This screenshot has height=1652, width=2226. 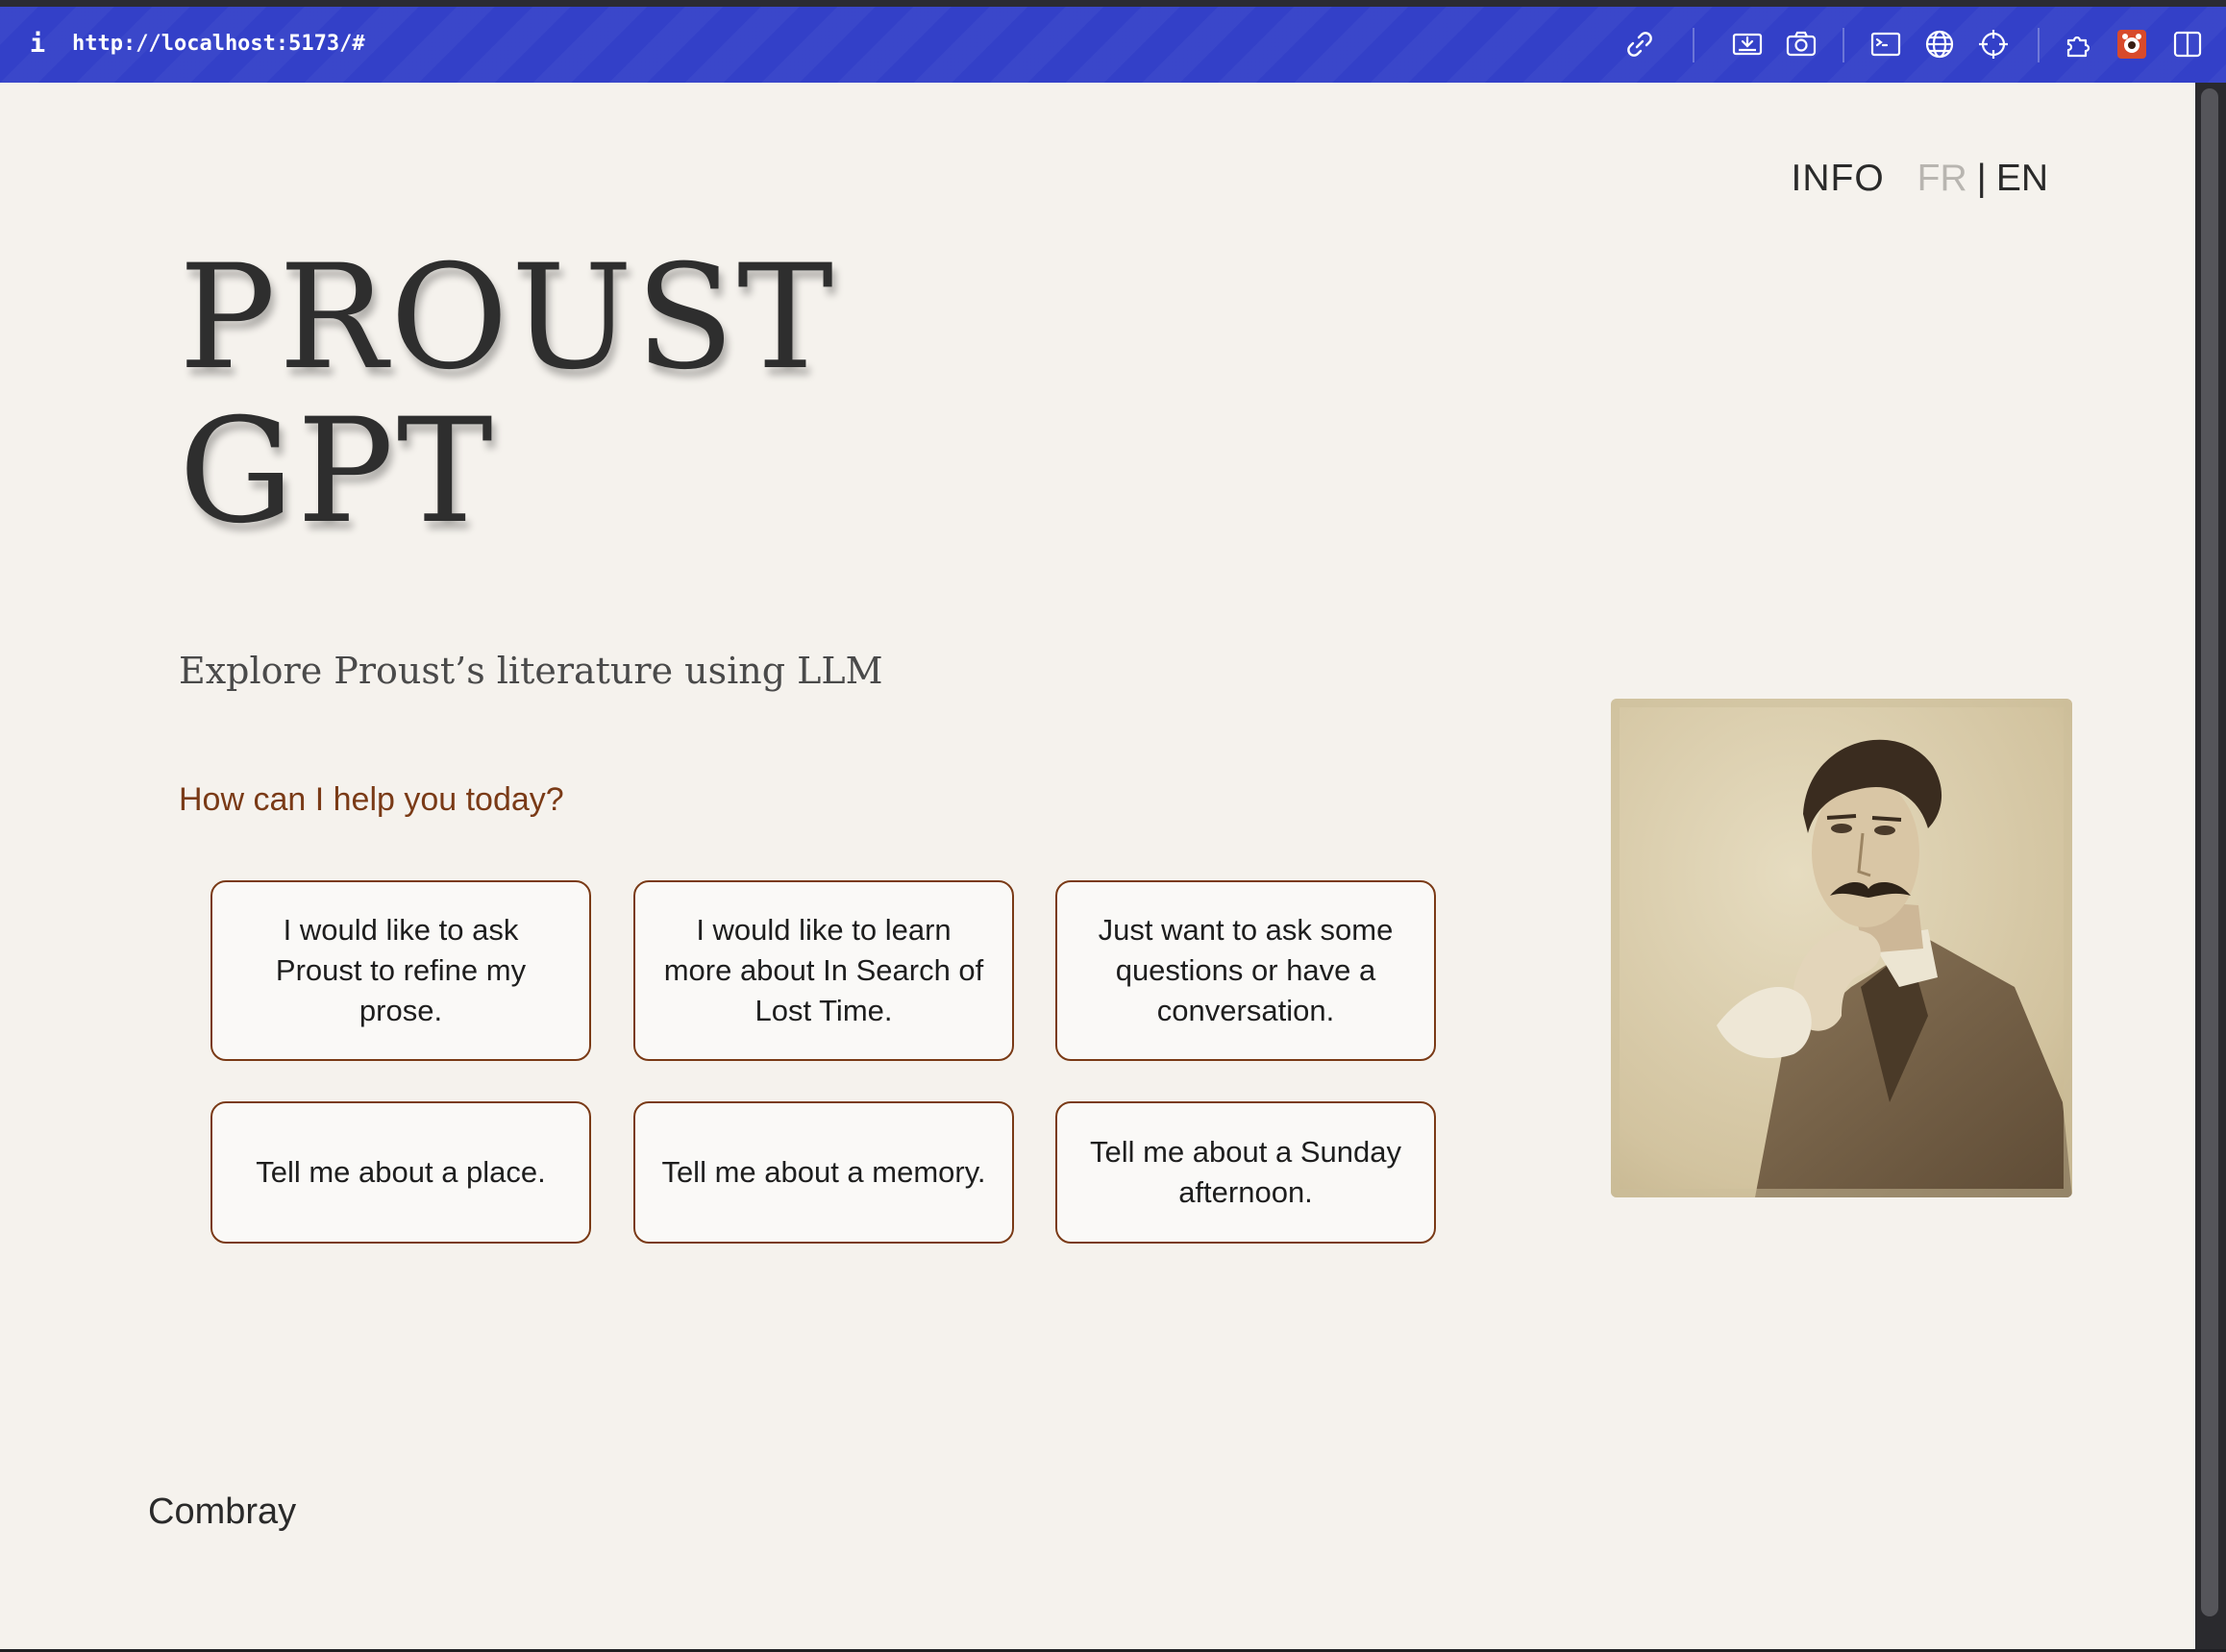 I want to click on crosshair-icon, so click(x=1993, y=44).